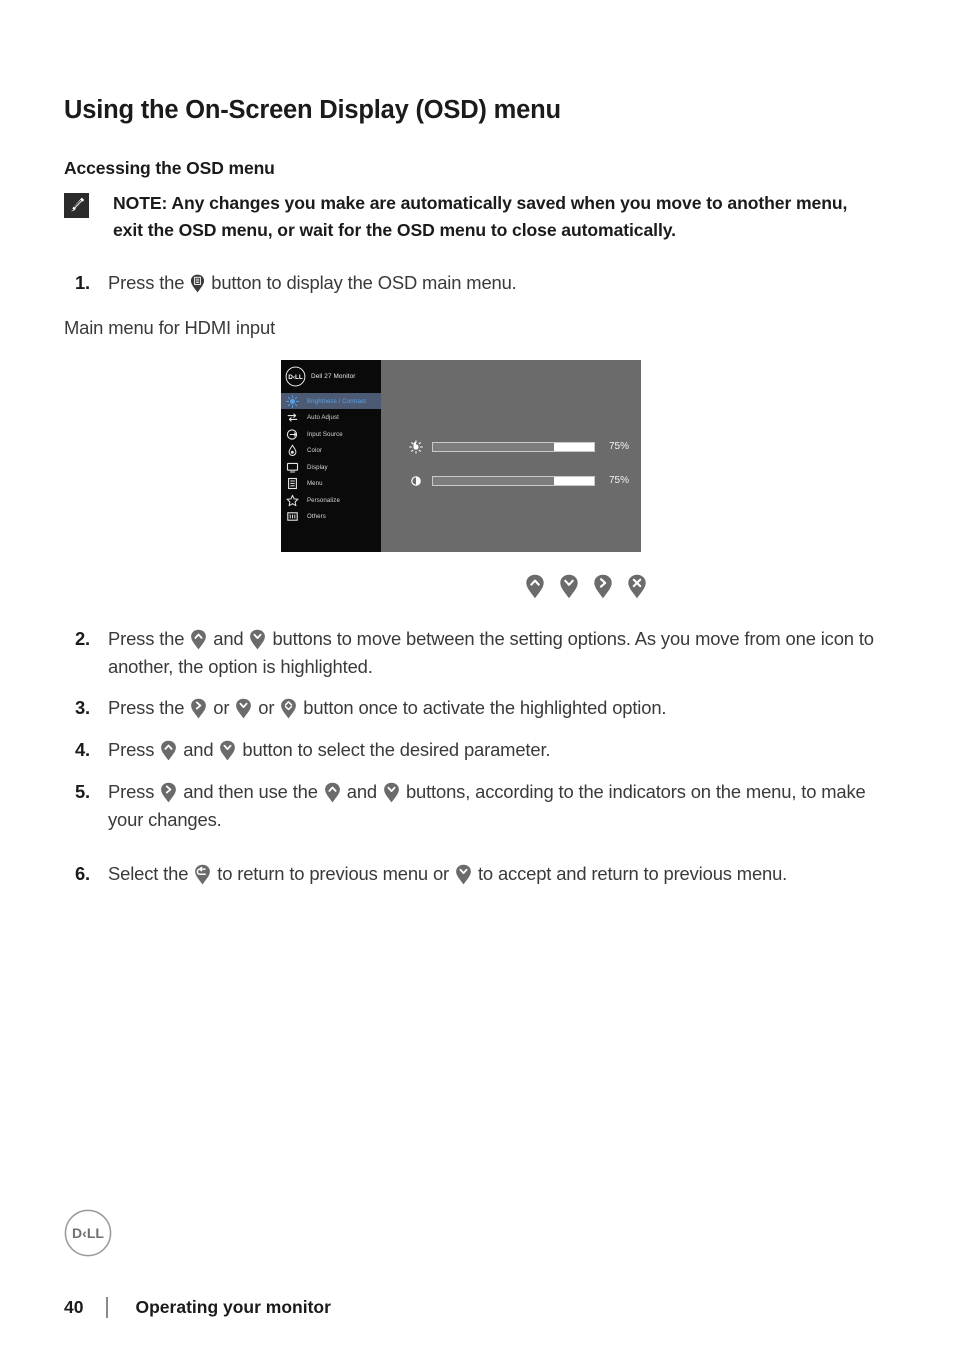 The height and width of the screenshot is (1354, 954). What do you see at coordinates (336, 401) in the screenshot?
I see `osd-menu-label: Brightness / Contrast` at bounding box center [336, 401].